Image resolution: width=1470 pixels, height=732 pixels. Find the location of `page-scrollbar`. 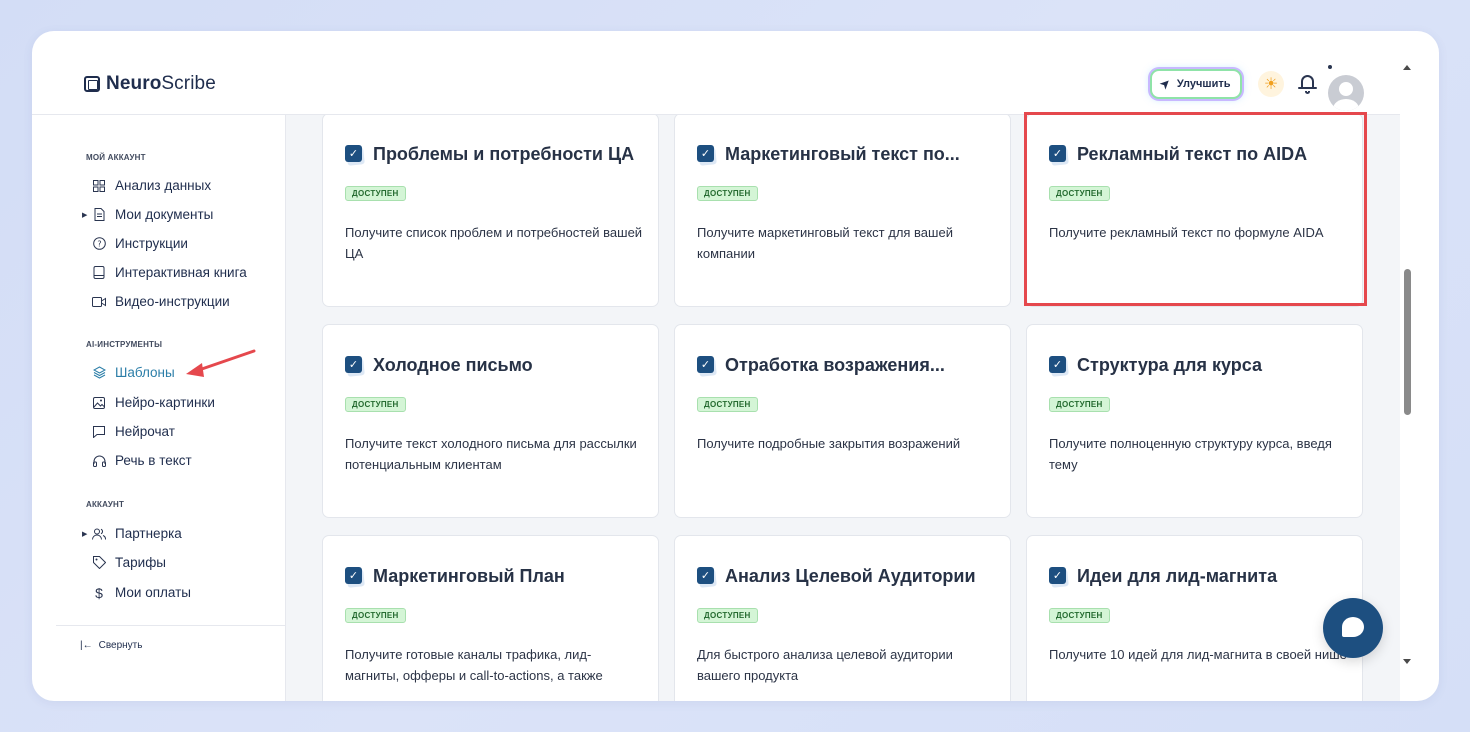

page-scrollbar is located at coordinates (1407, 366).